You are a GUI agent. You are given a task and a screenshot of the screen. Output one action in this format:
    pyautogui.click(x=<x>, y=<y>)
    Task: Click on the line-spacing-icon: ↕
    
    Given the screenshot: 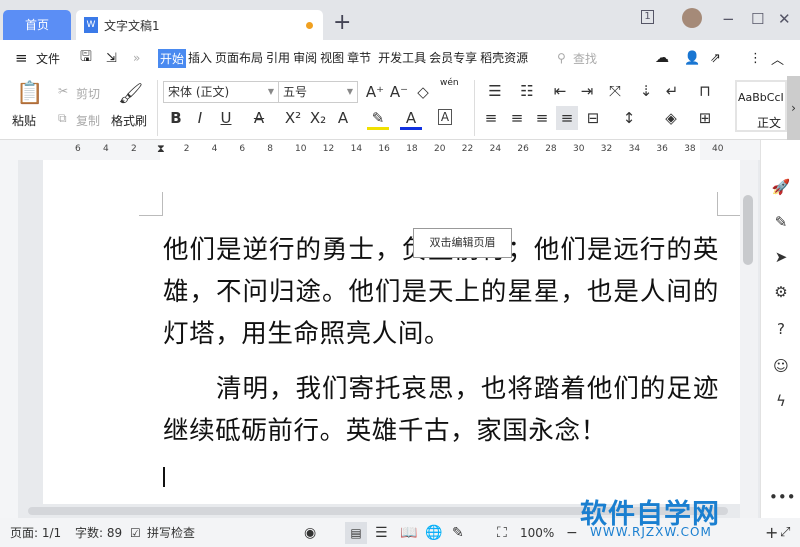 What is the action you would take?
    pyautogui.click(x=629, y=118)
    